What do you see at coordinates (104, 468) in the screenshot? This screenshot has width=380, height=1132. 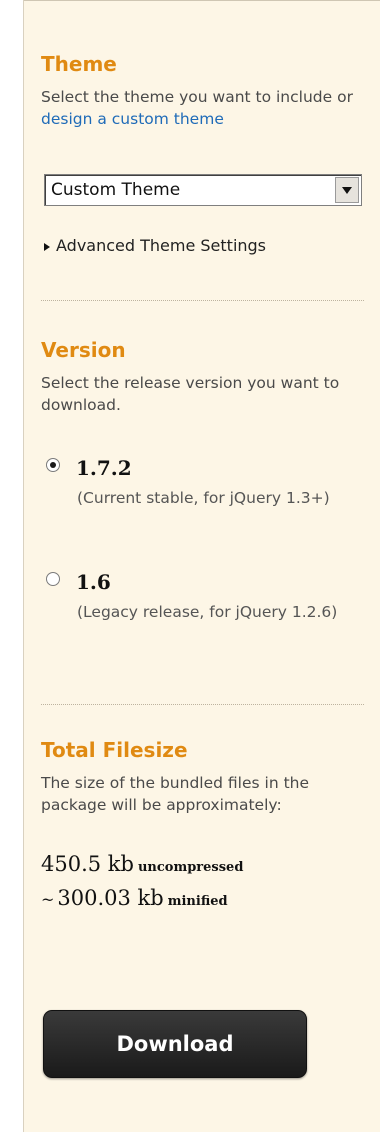 I see `version-option-label: 1.7.2` at bounding box center [104, 468].